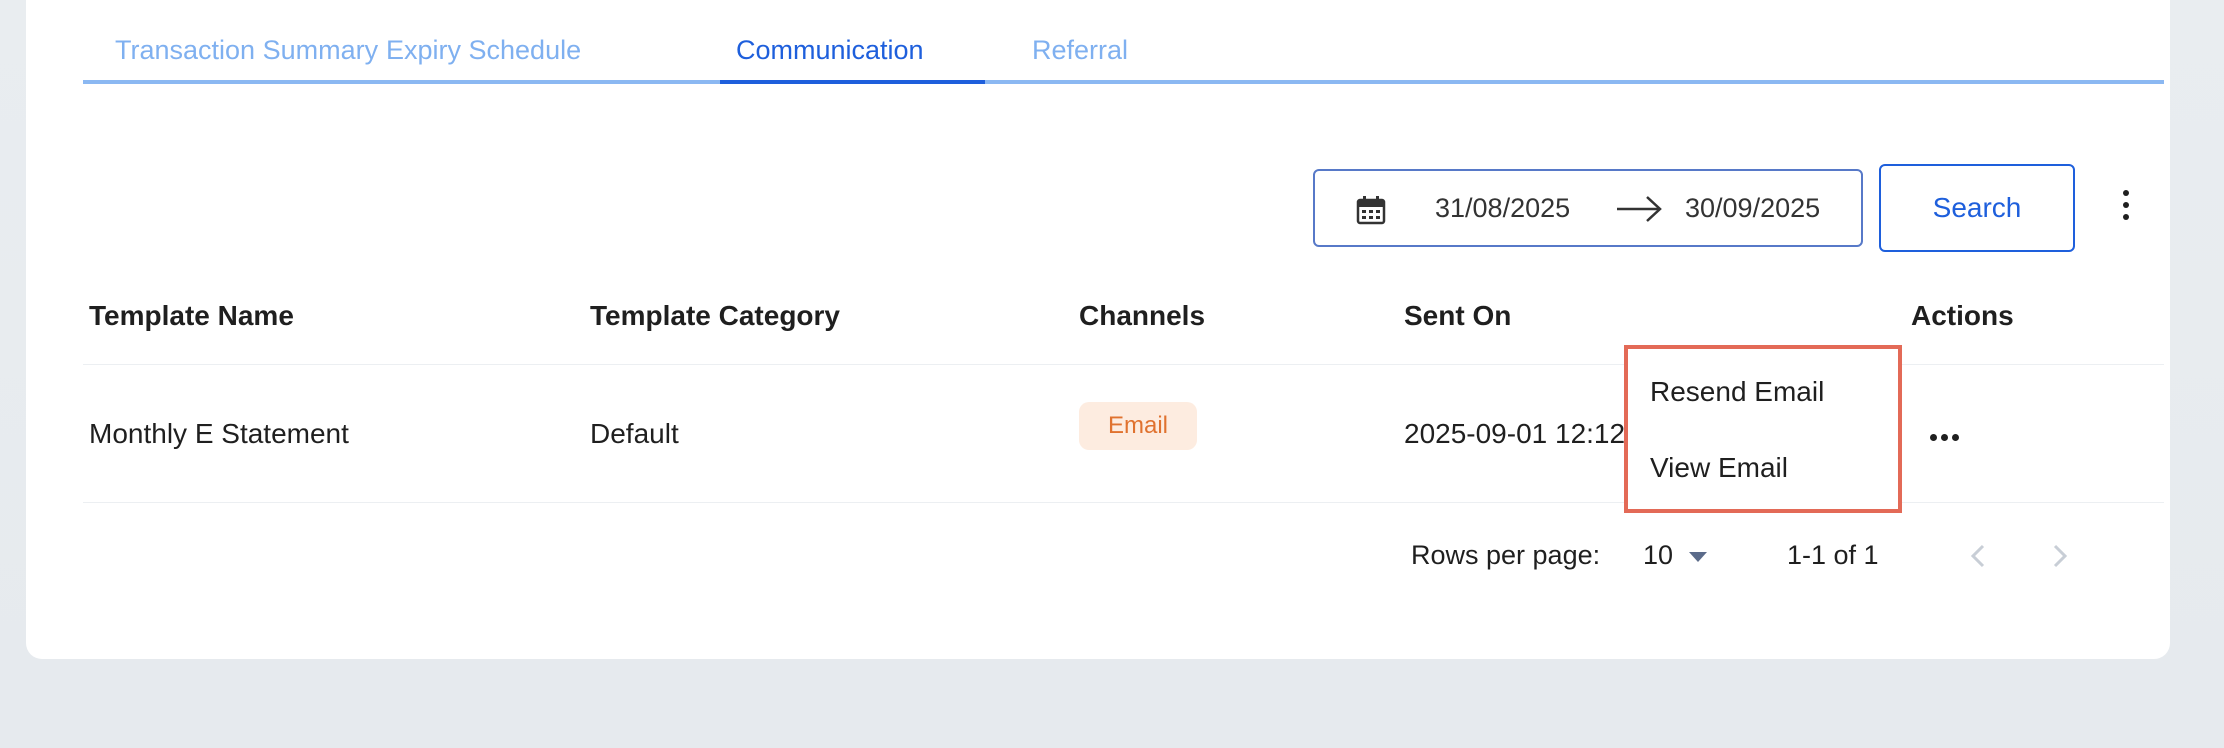 The width and height of the screenshot is (2224, 748). Describe the element at coordinates (1698, 557) in the screenshot. I see `chevron-down-icon` at that location.